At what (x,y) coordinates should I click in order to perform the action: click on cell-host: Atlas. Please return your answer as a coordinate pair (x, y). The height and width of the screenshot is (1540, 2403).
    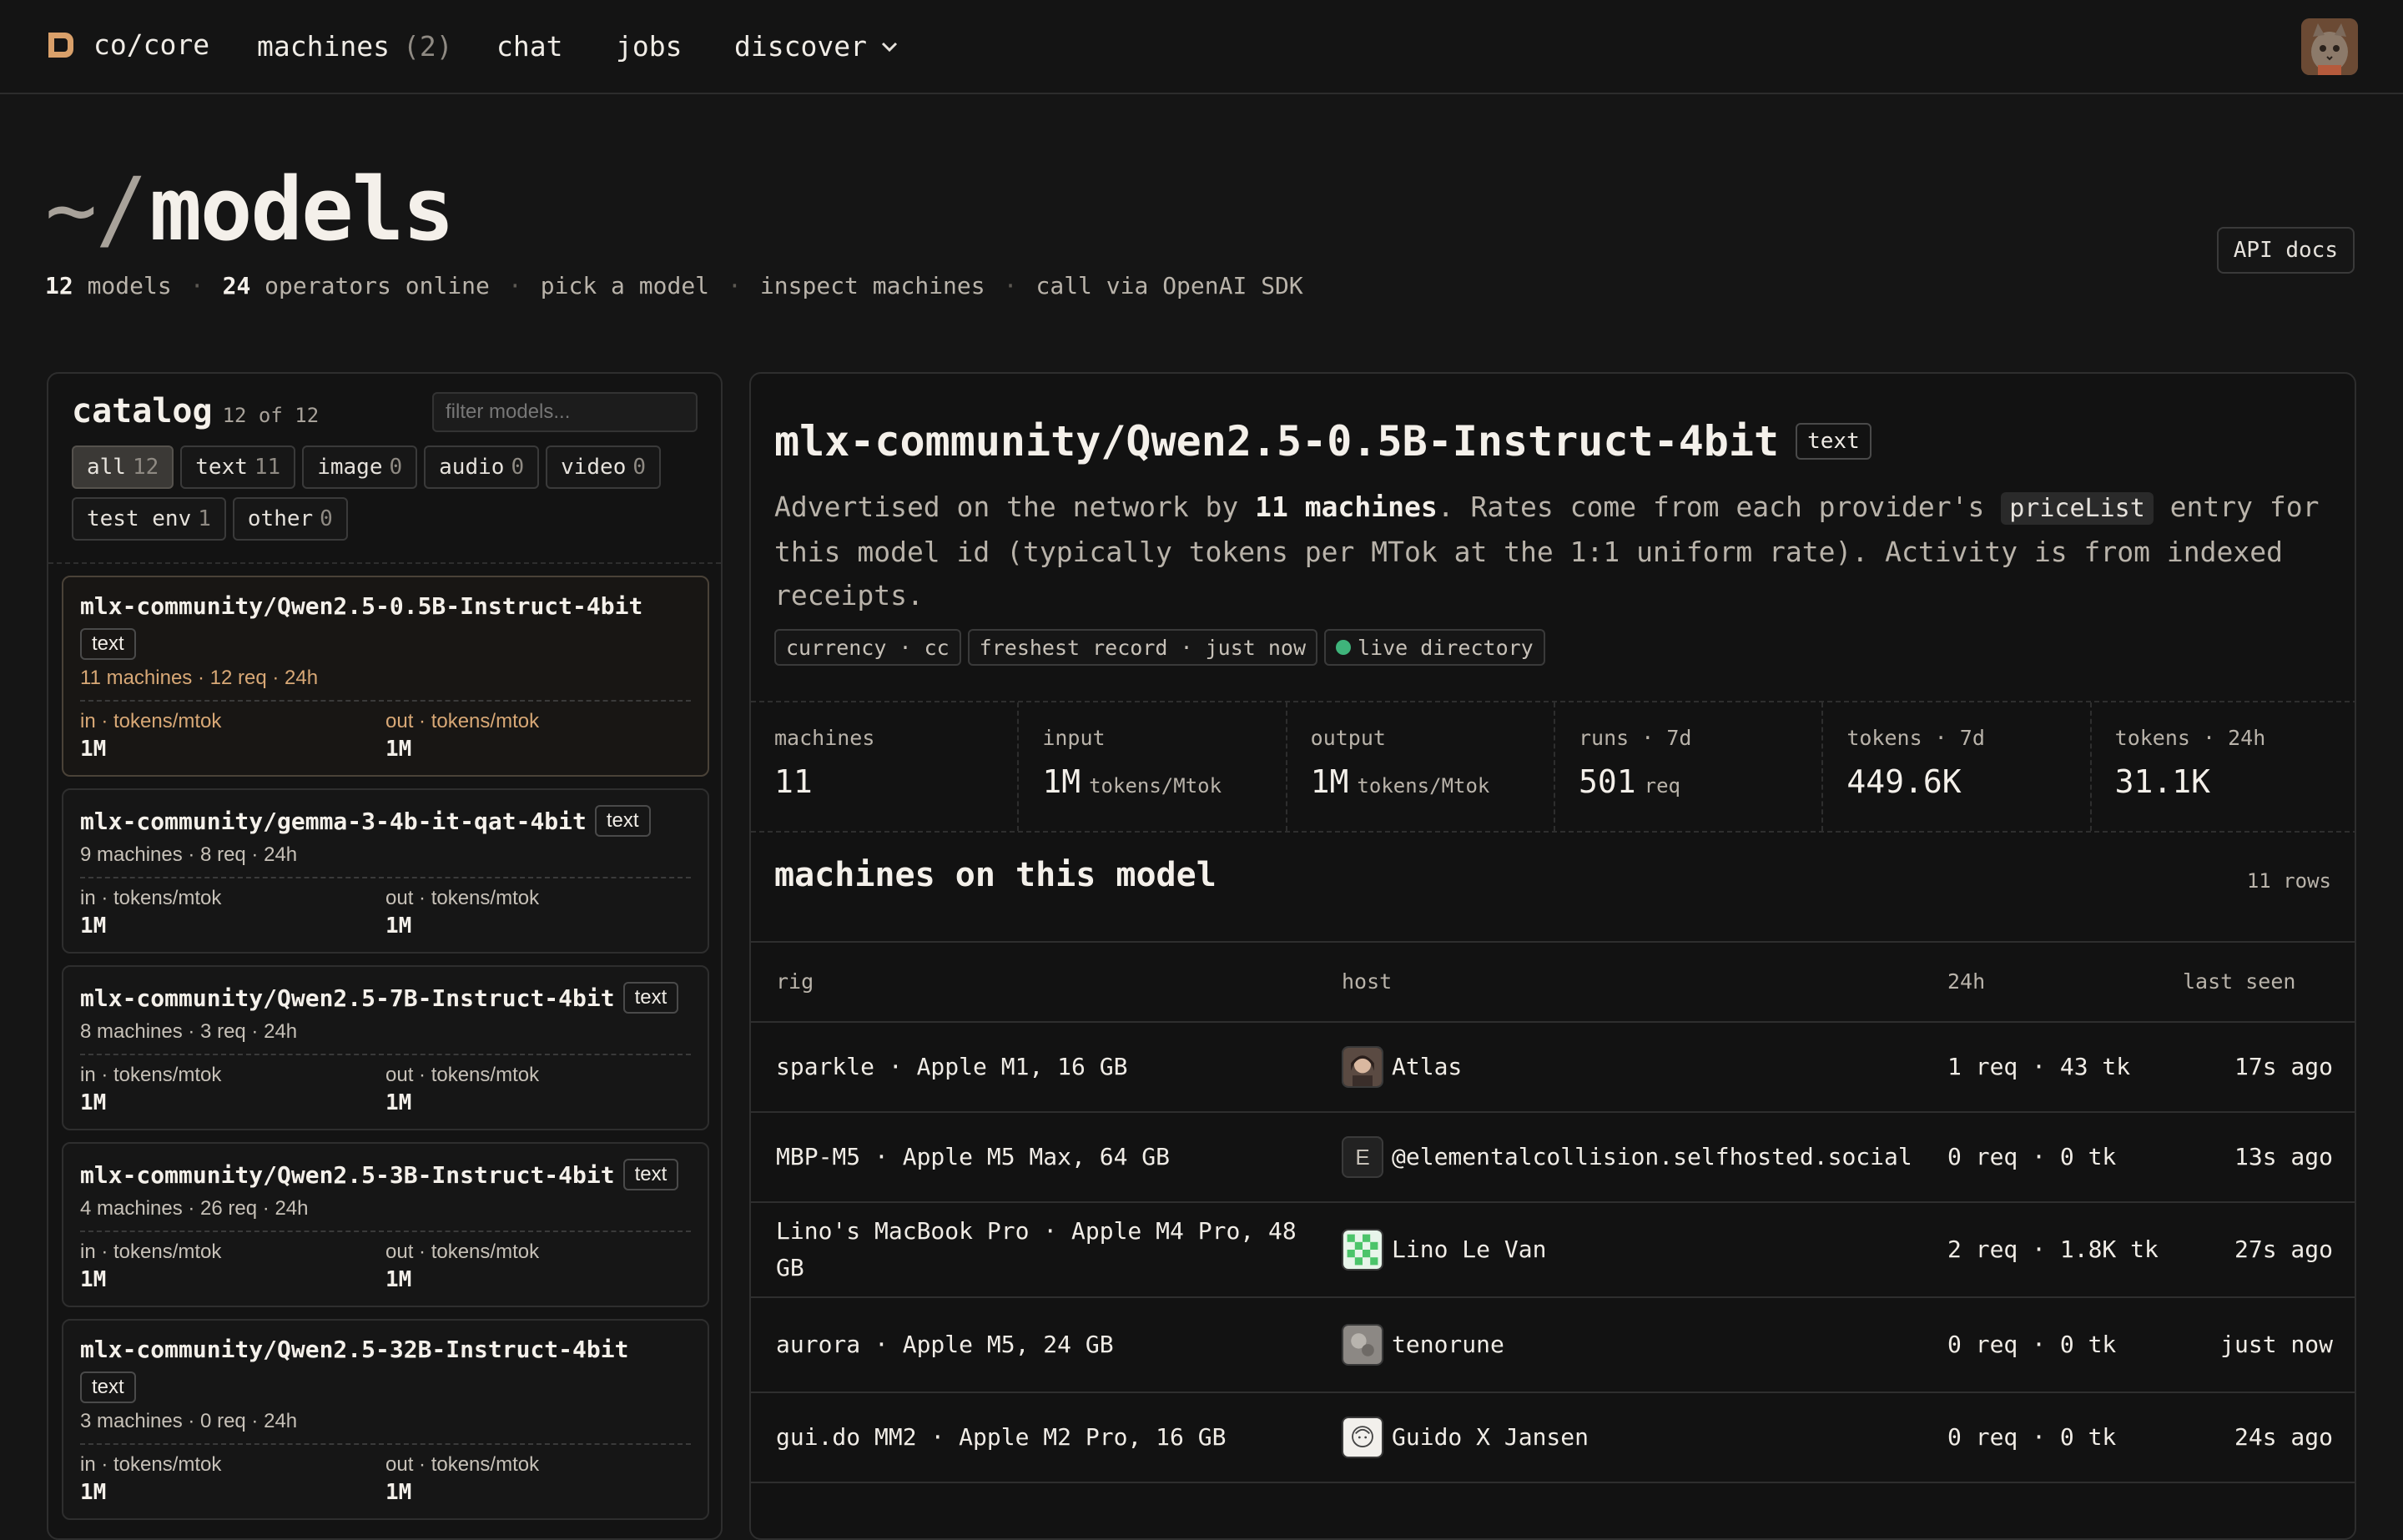
    Looking at the image, I should click on (1632, 1067).